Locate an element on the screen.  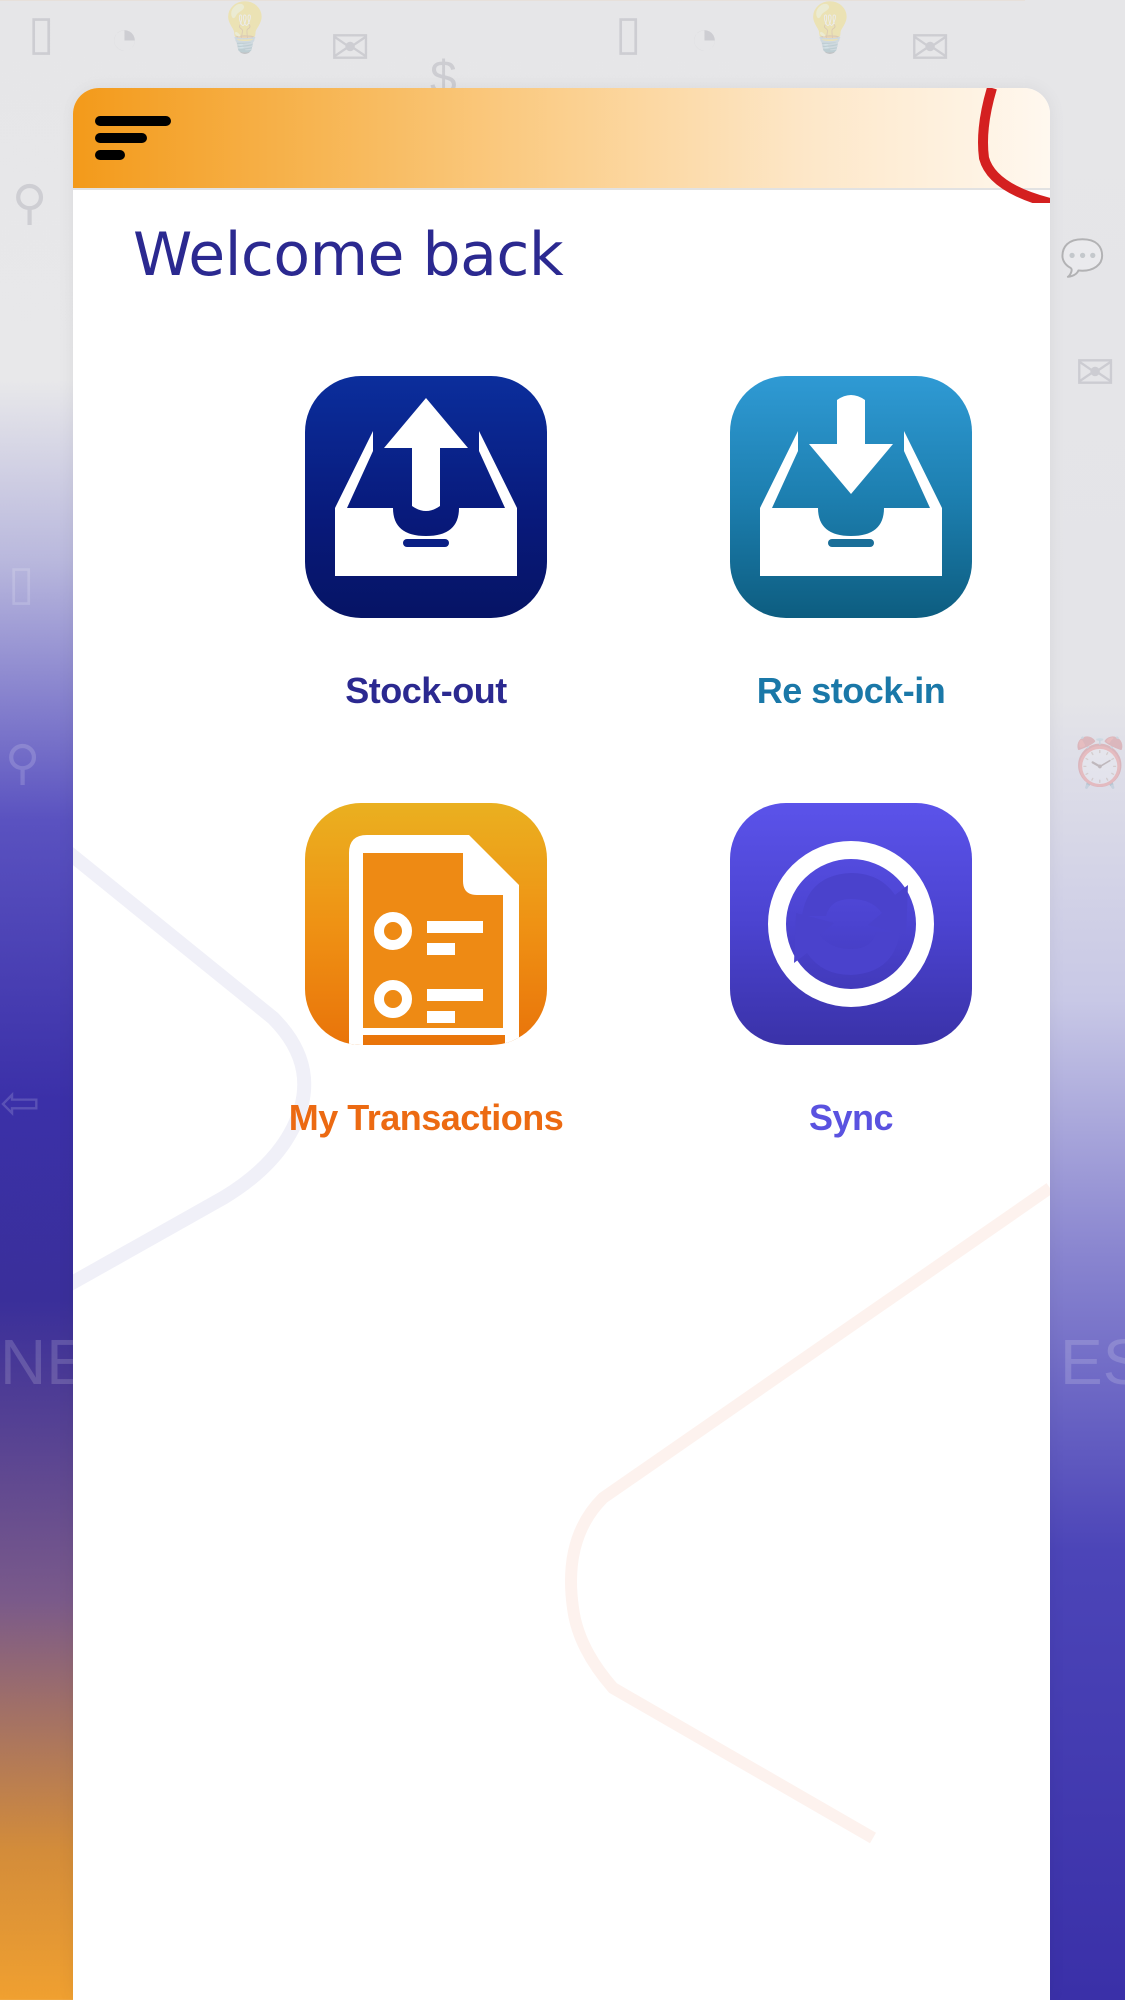
document-list-icon is located at coordinates (426, 924).